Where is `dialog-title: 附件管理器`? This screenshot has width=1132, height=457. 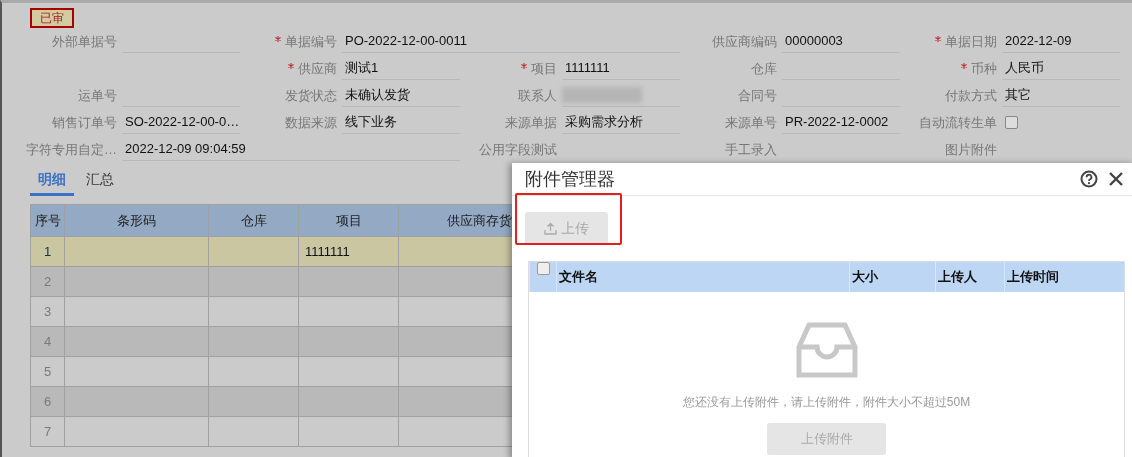 dialog-title: 附件管理器 is located at coordinates (570, 179).